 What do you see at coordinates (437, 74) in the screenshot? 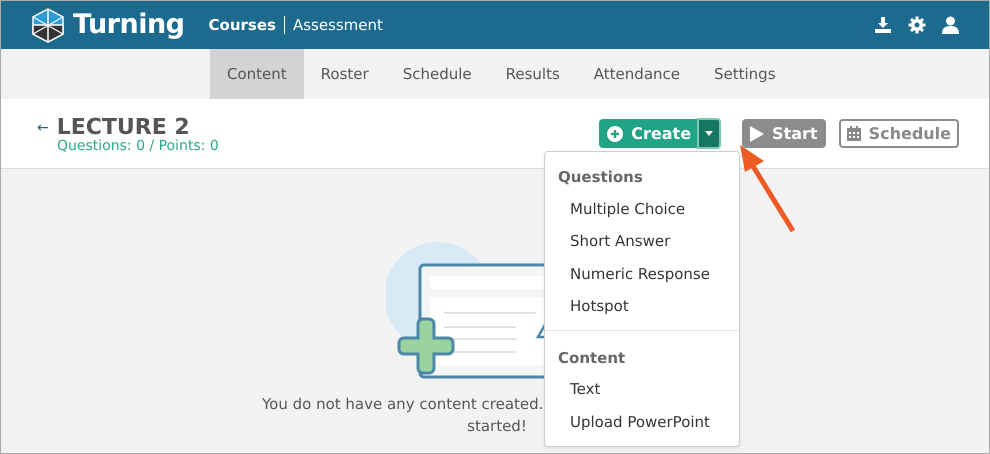
I see `nav-tab: Schedule` at bounding box center [437, 74].